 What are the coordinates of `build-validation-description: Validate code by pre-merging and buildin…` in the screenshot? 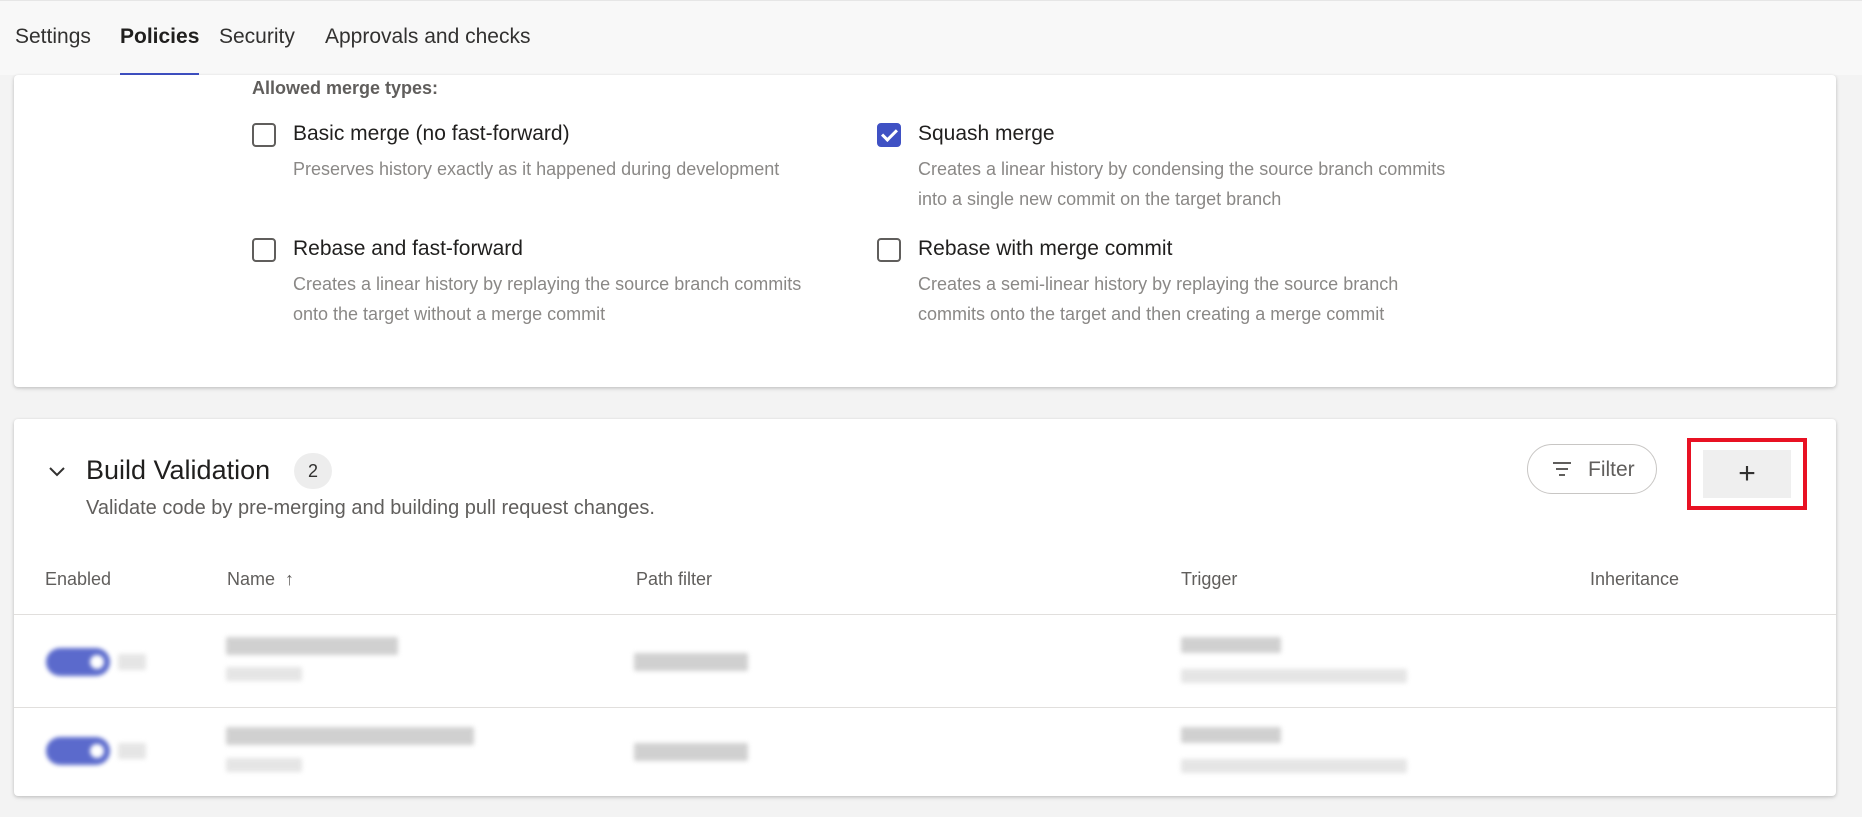 It's located at (370, 508).